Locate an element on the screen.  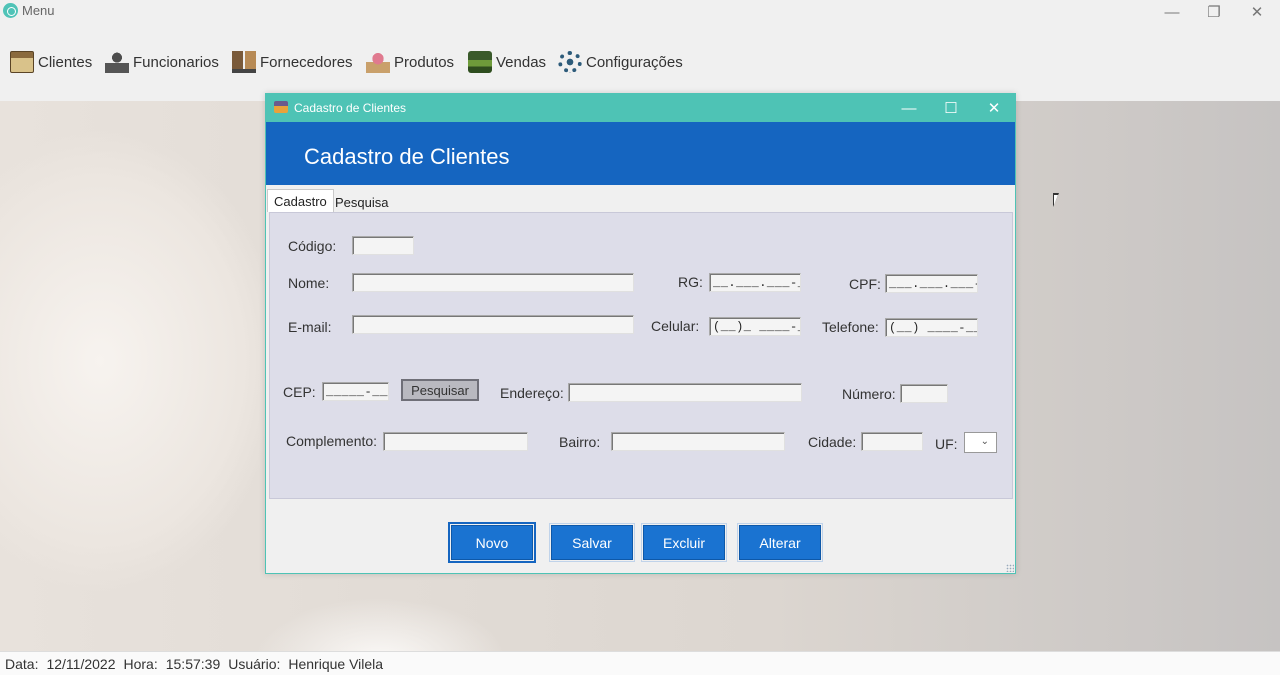
menu-item-funcionarios: Funcionarios is located at coordinates (162, 62).